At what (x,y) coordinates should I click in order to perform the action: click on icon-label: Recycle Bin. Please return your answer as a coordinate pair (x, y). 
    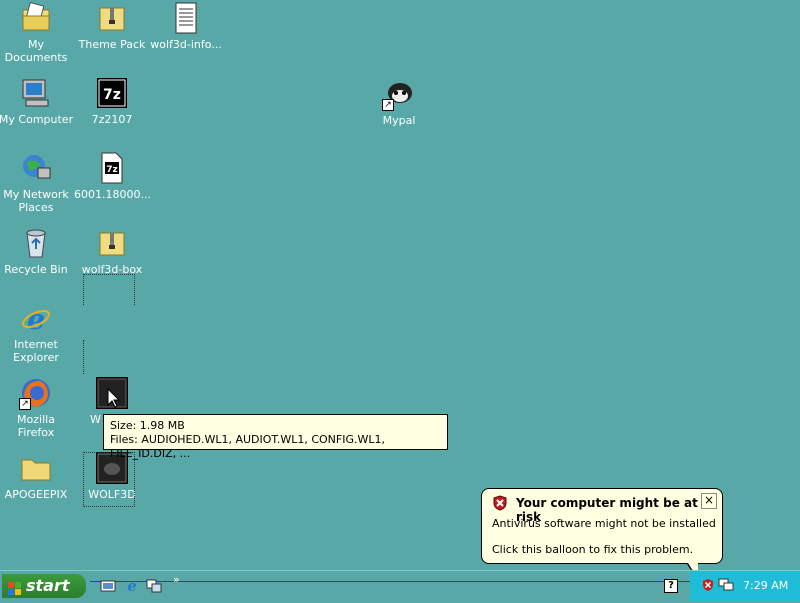
    Looking at the image, I should click on (36, 269).